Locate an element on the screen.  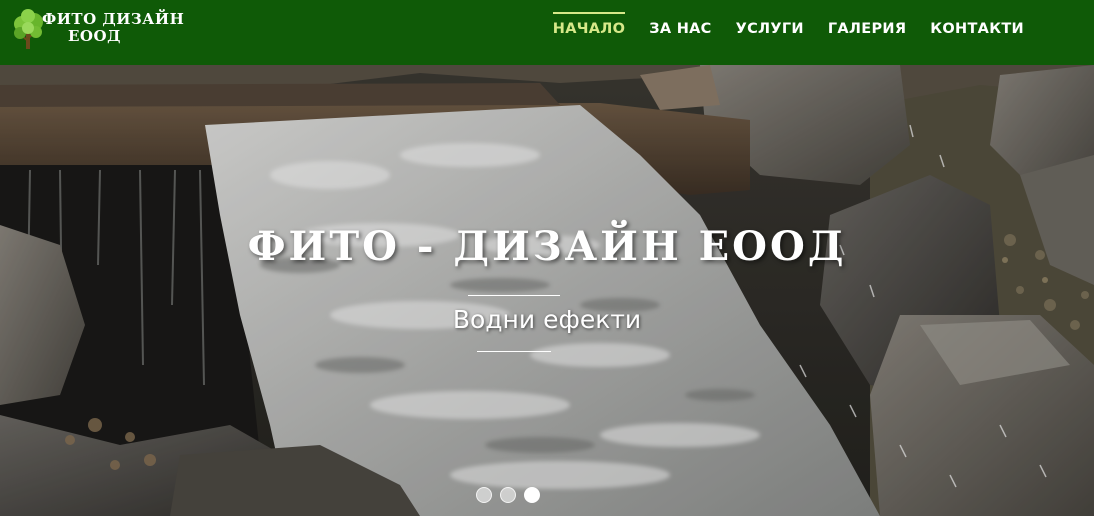
nav-item-gallery: ГАЛЕРИЯ is located at coordinates (867, 29).